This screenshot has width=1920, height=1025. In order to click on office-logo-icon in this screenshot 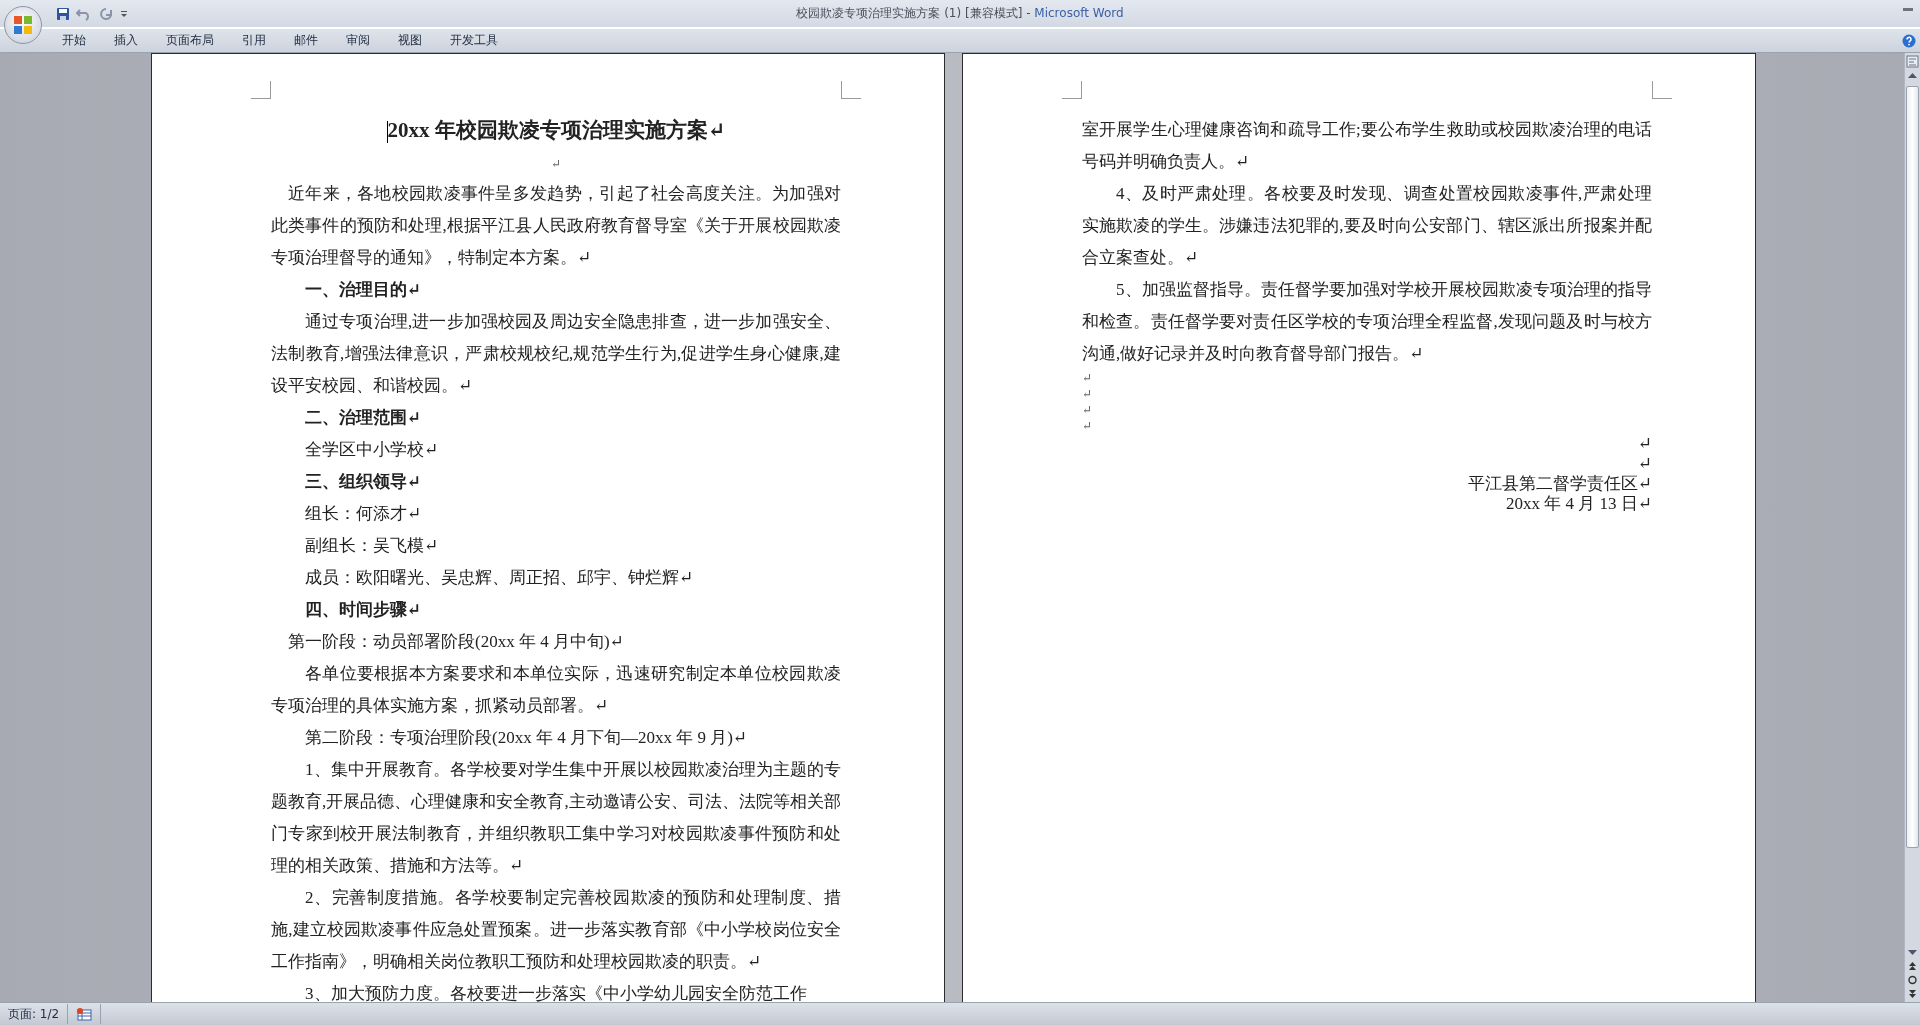, I will do `click(23, 25)`.